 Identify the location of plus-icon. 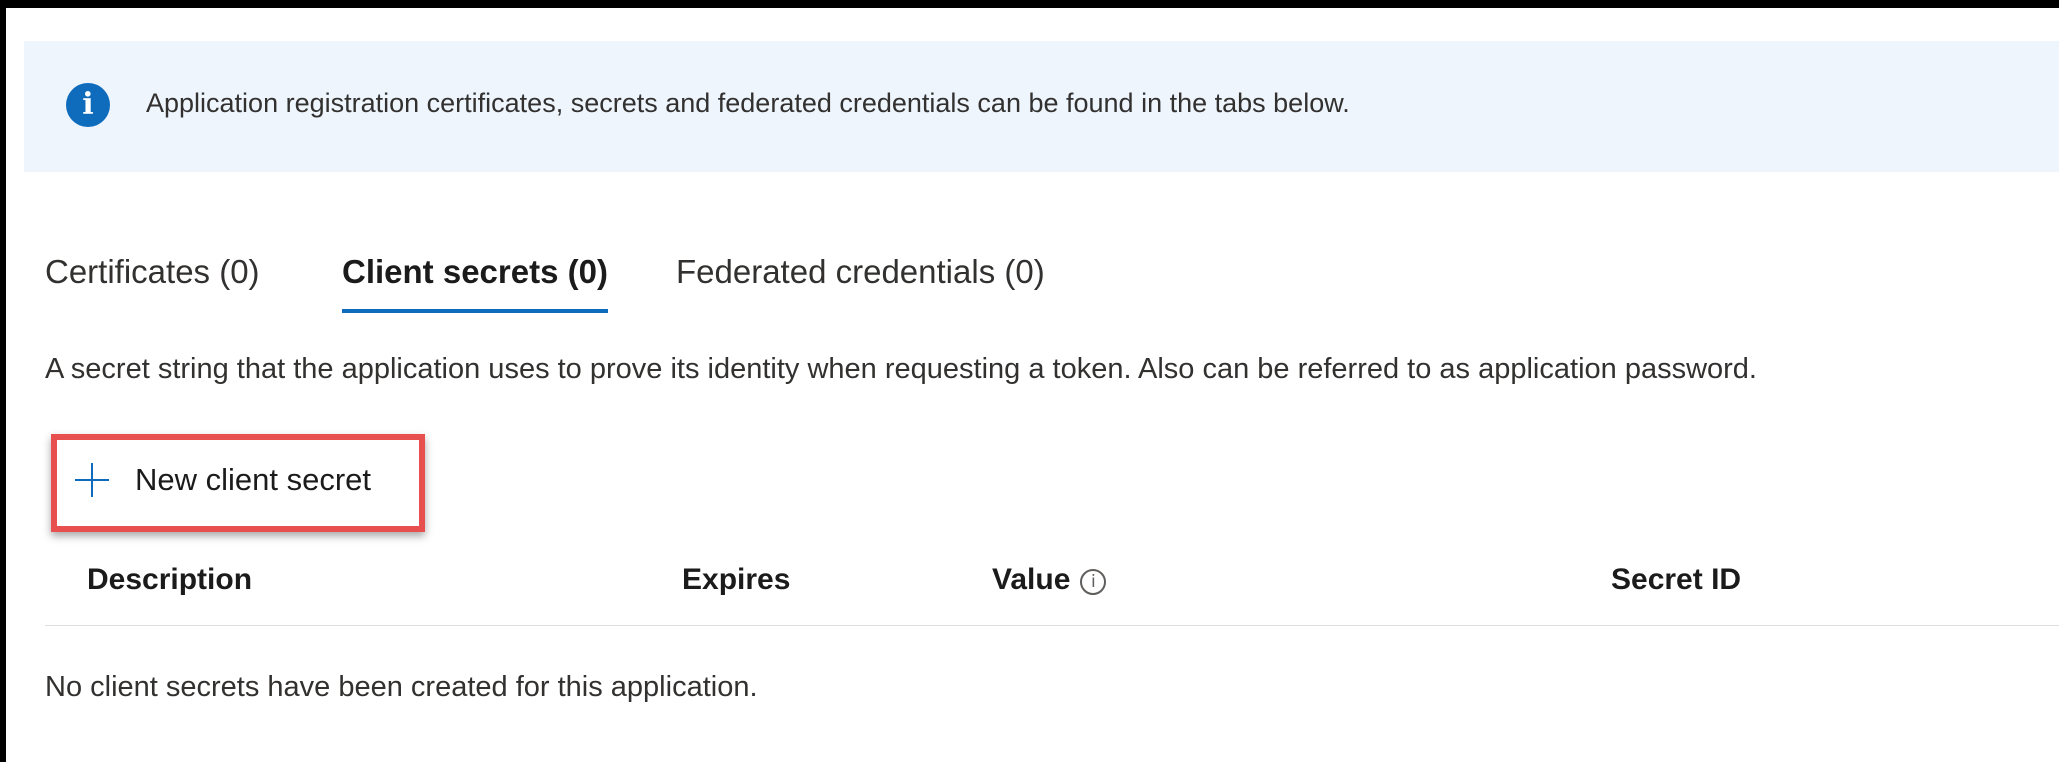
(92, 480).